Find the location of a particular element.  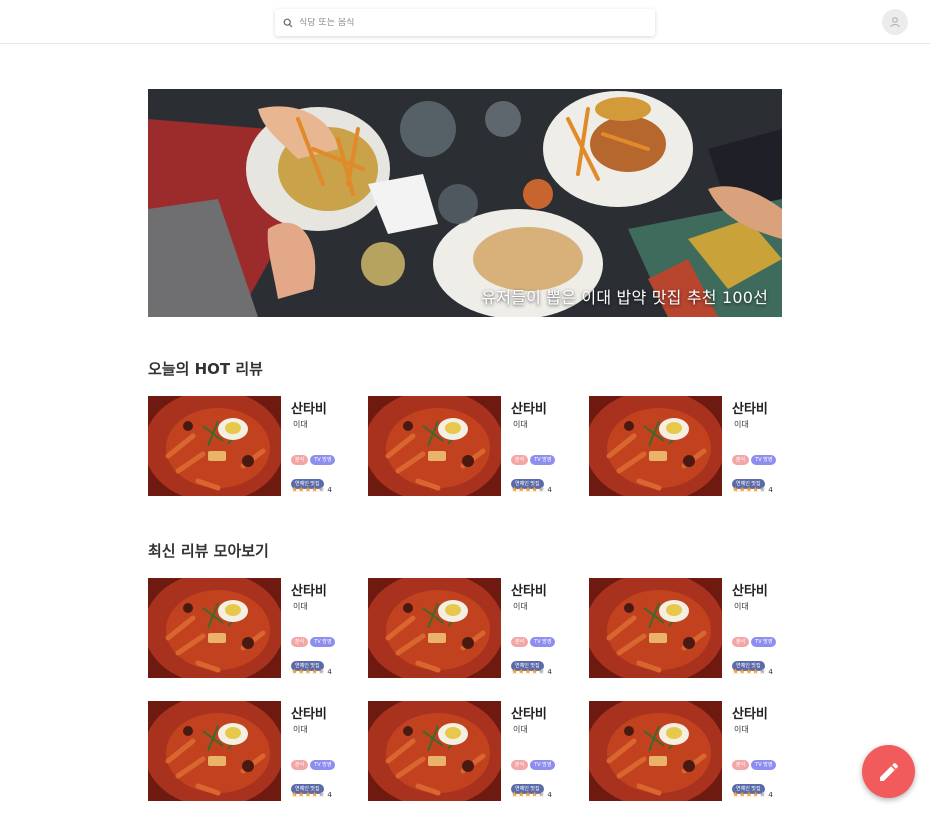

hero-caption: 유저들이 뽑은 이대 밥약 맛집 추천 100선 is located at coordinates (624, 297).